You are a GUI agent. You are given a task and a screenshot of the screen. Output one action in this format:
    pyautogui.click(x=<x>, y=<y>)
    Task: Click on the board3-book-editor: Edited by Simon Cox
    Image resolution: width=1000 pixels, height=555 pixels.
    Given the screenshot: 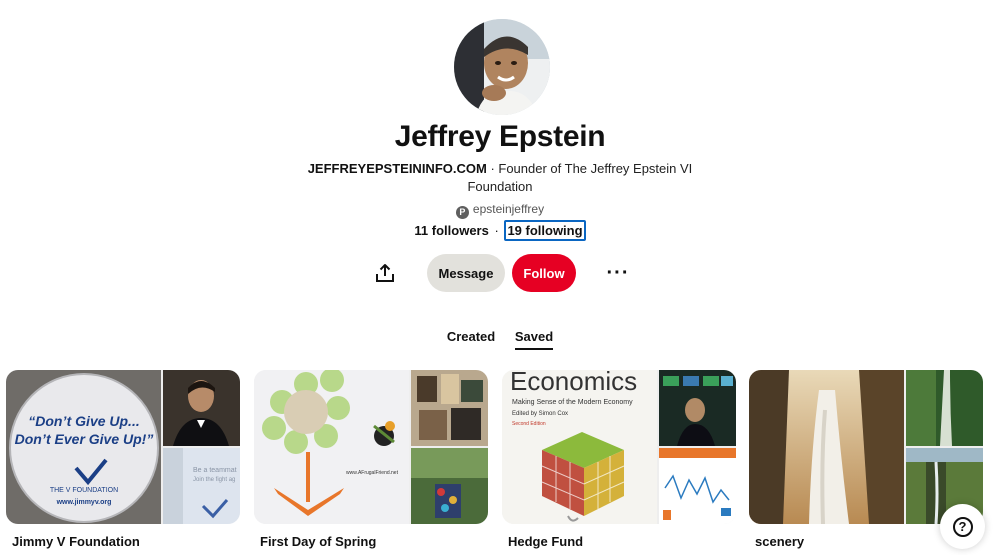 What is the action you would take?
    pyautogui.click(x=540, y=414)
    